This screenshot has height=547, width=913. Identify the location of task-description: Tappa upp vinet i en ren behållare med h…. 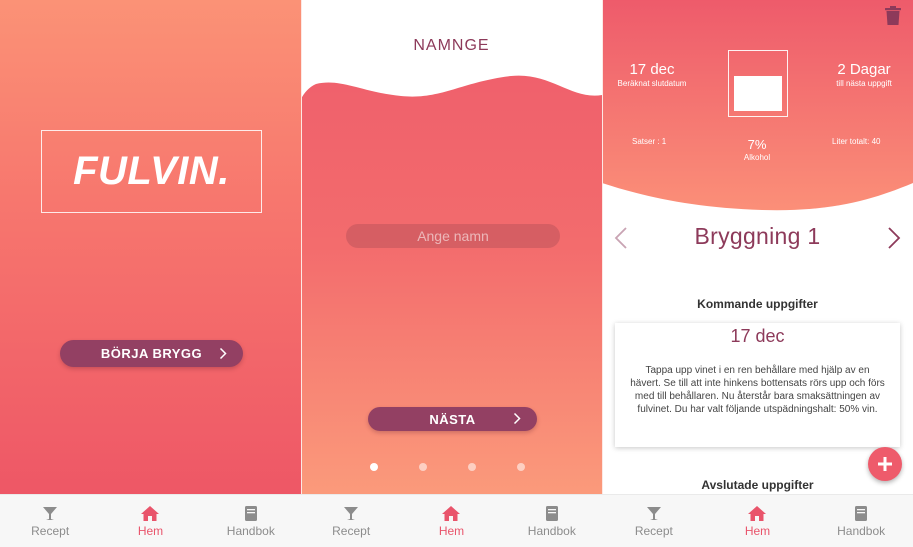
(757, 390).